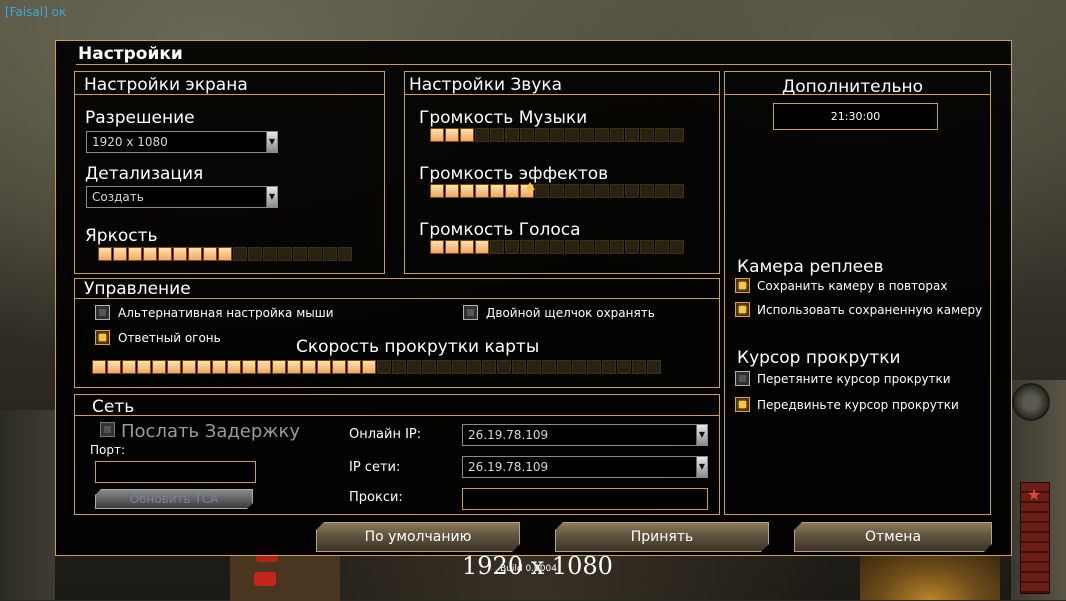 This screenshot has width=1066, height=601. What do you see at coordinates (102, 337) in the screenshot?
I see `return-fire-checkbox` at bounding box center [102, 337].